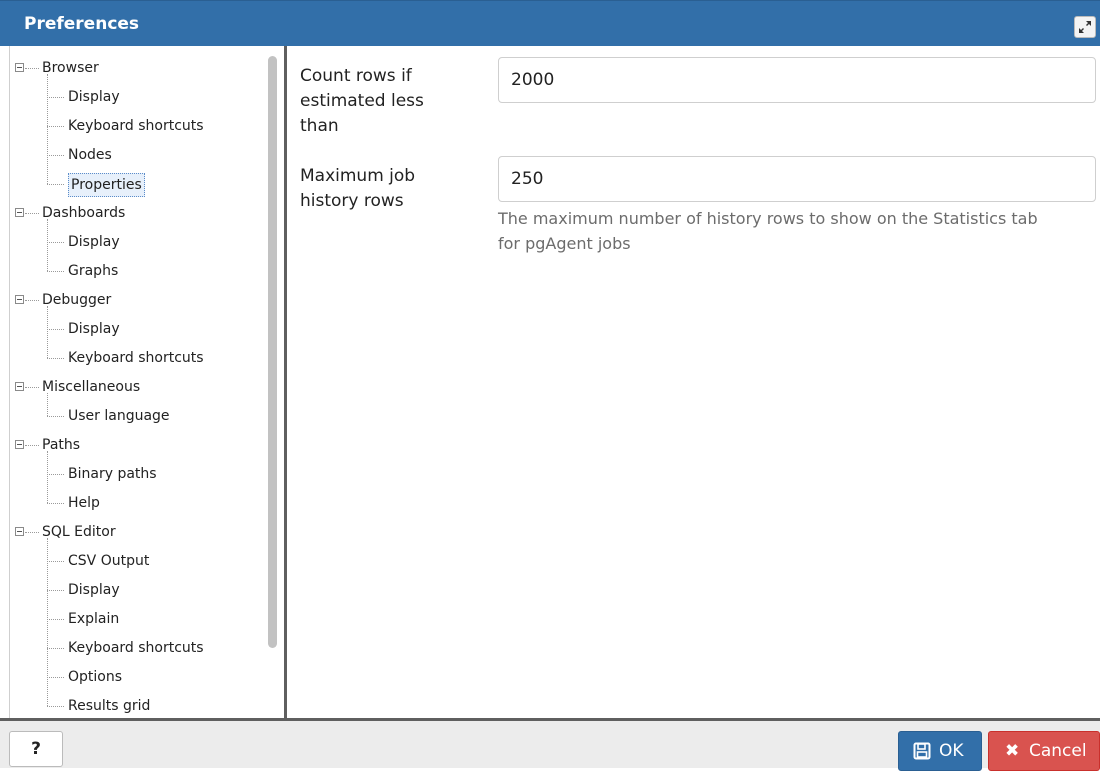  What do you see at coordinates (272, 352) in the screenshot?
I see `tree-scrollbar-thumb` at bounding box center [272, 352].